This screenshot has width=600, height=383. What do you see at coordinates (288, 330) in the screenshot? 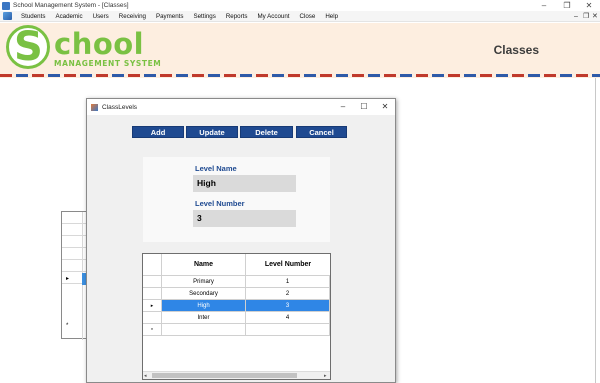
I see `new-row-cell-level-number` at bounding box center [288, 330].